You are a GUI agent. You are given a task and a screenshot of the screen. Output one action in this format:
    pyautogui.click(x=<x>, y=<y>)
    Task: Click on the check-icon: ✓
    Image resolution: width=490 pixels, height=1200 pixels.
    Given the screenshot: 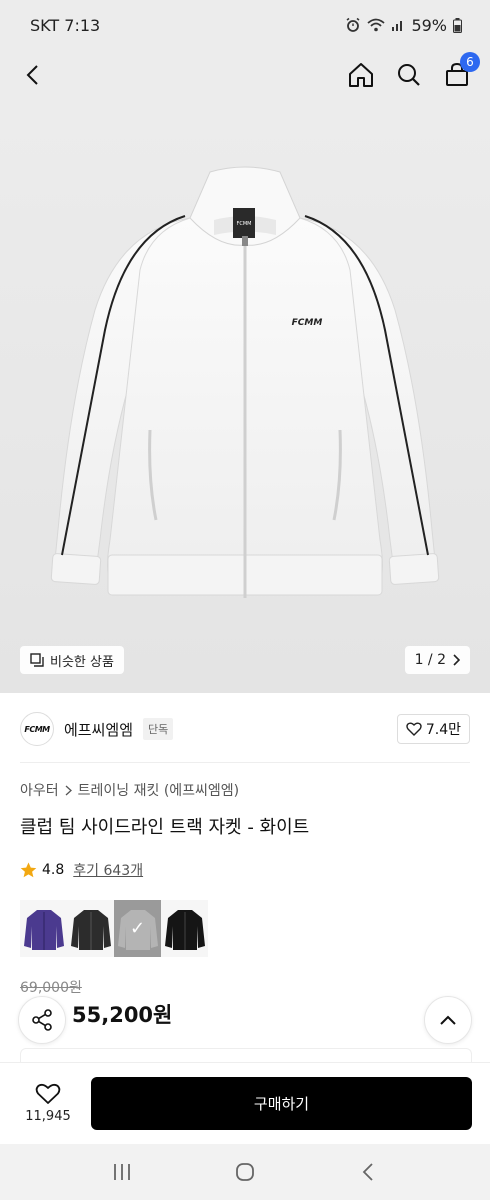 What is the action you would take?
    pyautogui.click(x=137, y=928)
    